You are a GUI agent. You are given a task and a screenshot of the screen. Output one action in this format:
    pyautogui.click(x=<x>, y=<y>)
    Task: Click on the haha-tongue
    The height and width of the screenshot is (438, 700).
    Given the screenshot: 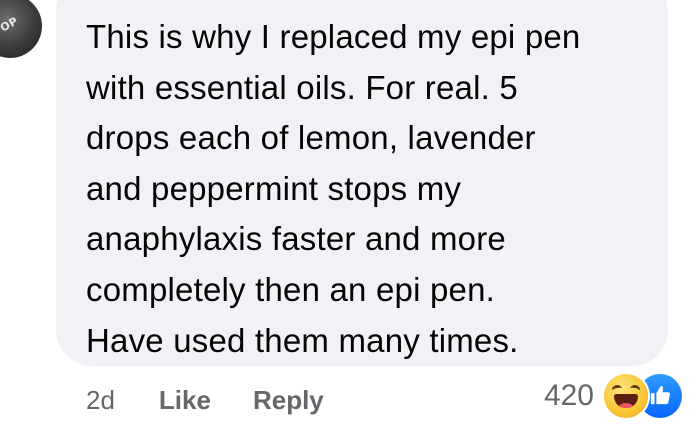 What is the action you would take?
    pyautogui.click(x=626, y=405)
    